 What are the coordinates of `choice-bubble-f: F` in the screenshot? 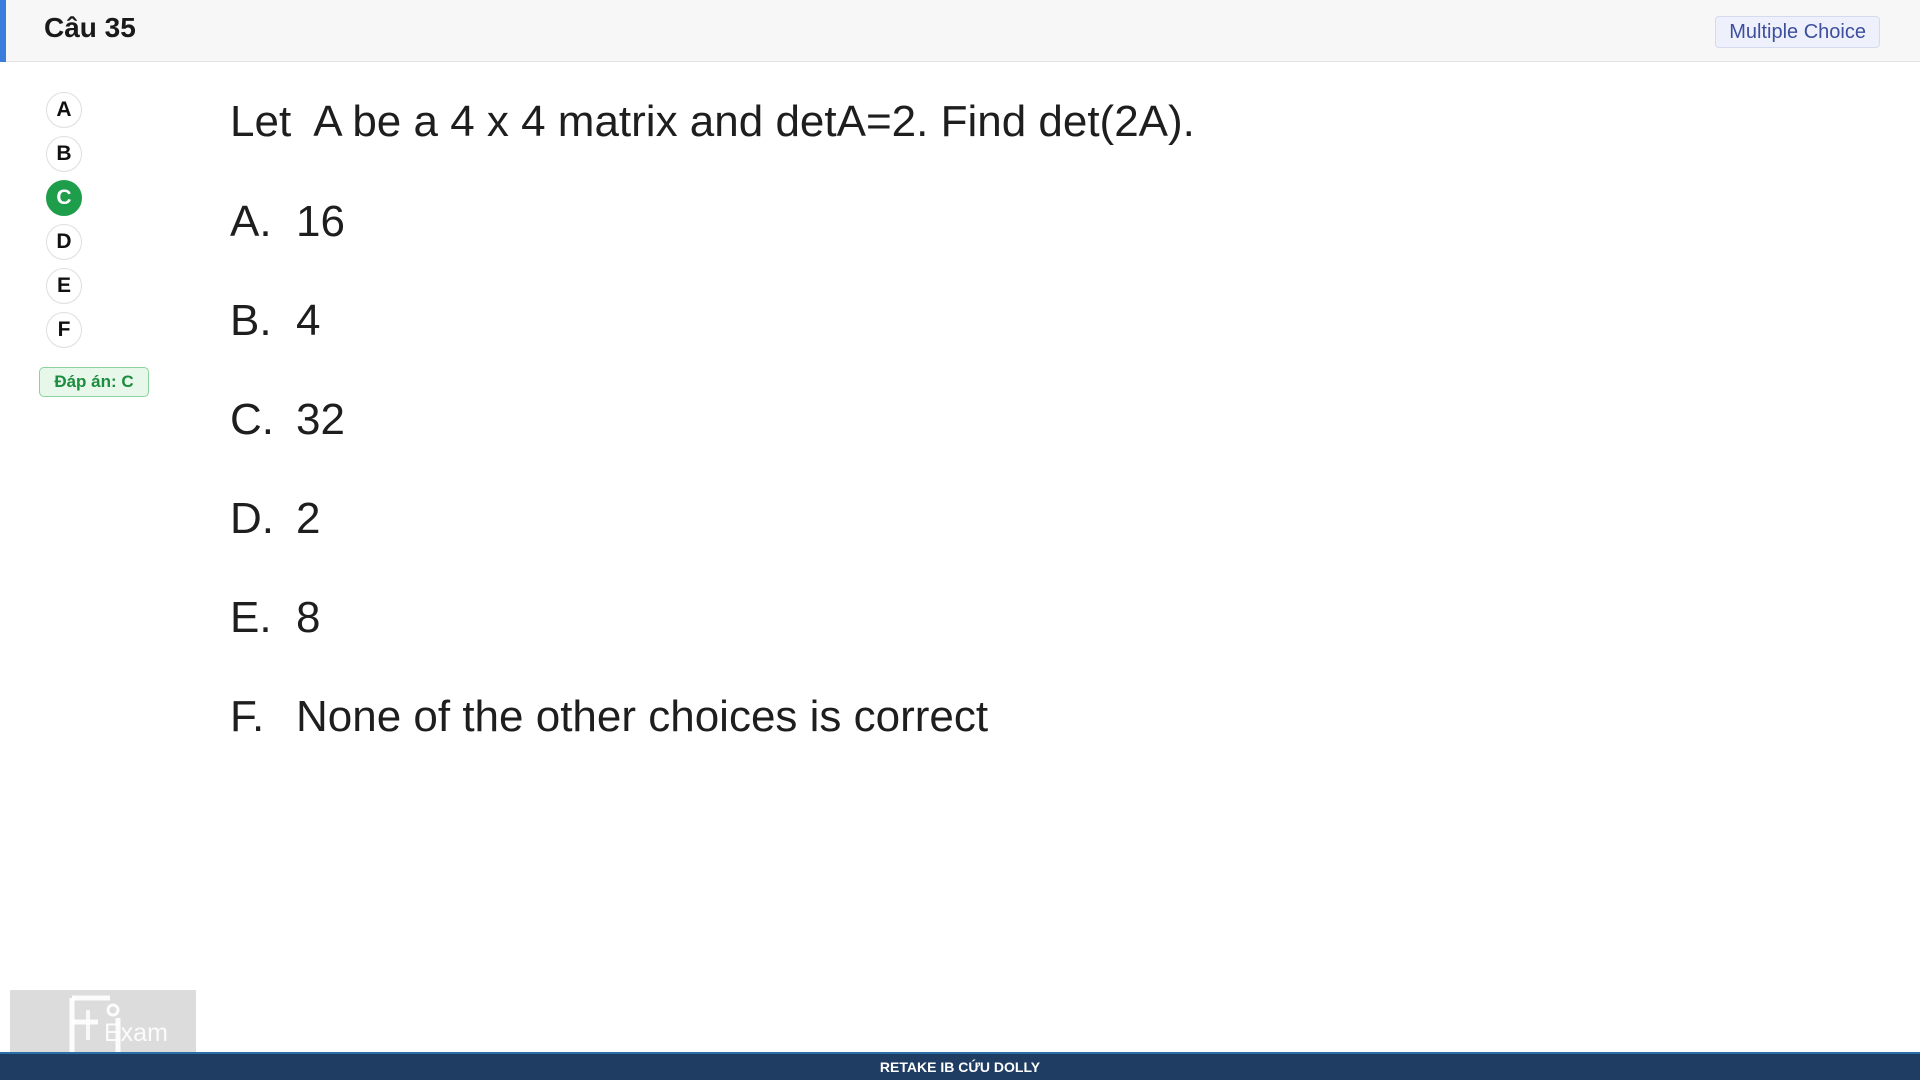 It's located at (64, 330).